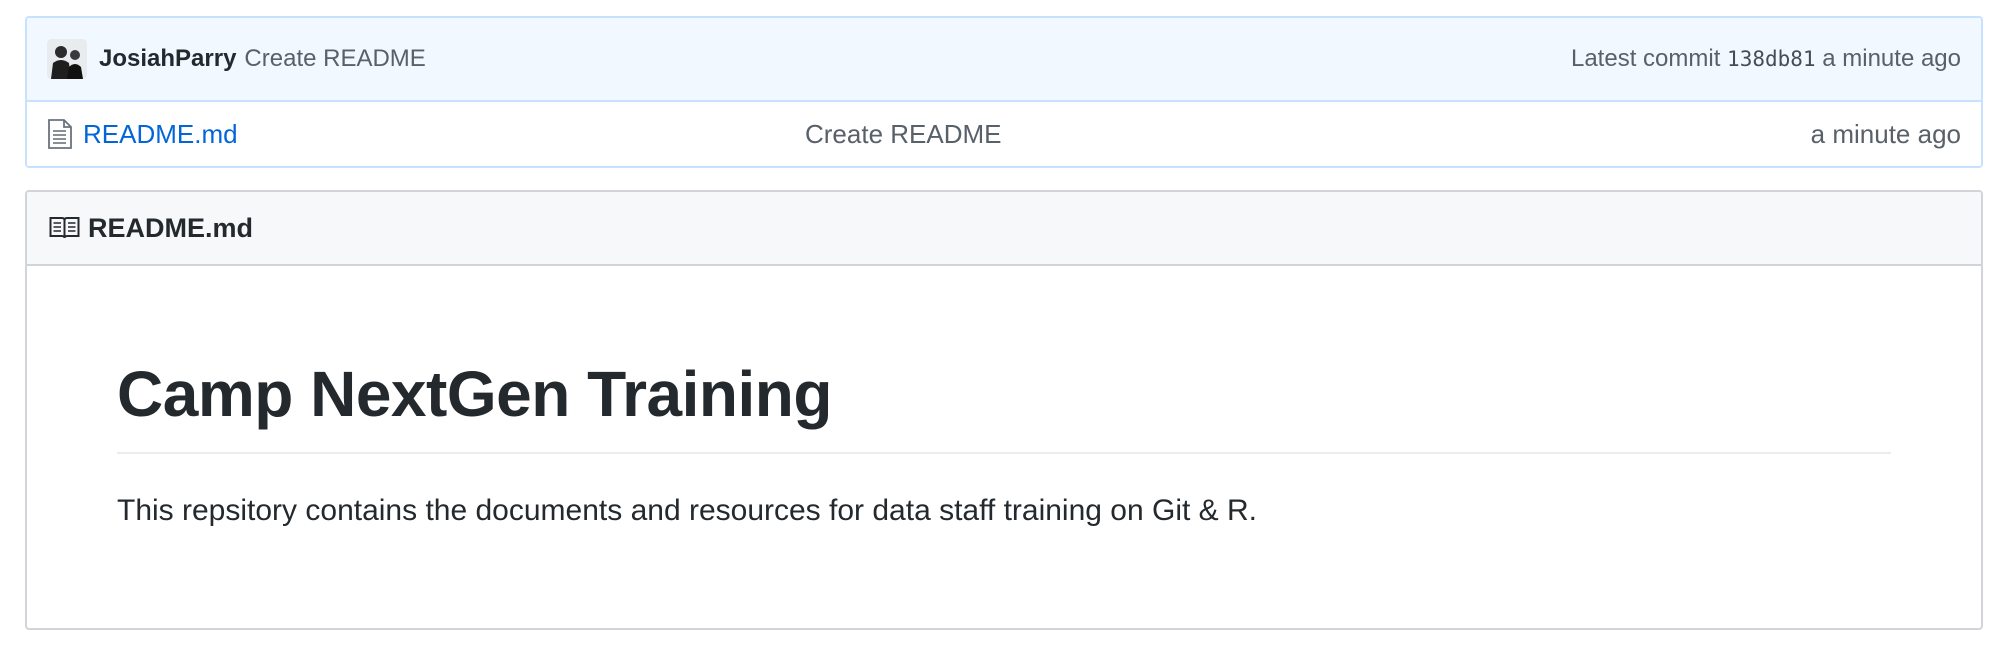 The width and height of the screenshot is (2008, 646). I want to click on latest-commit-info: Latest commit 138db81 a minute ago, so click(1766, 59).